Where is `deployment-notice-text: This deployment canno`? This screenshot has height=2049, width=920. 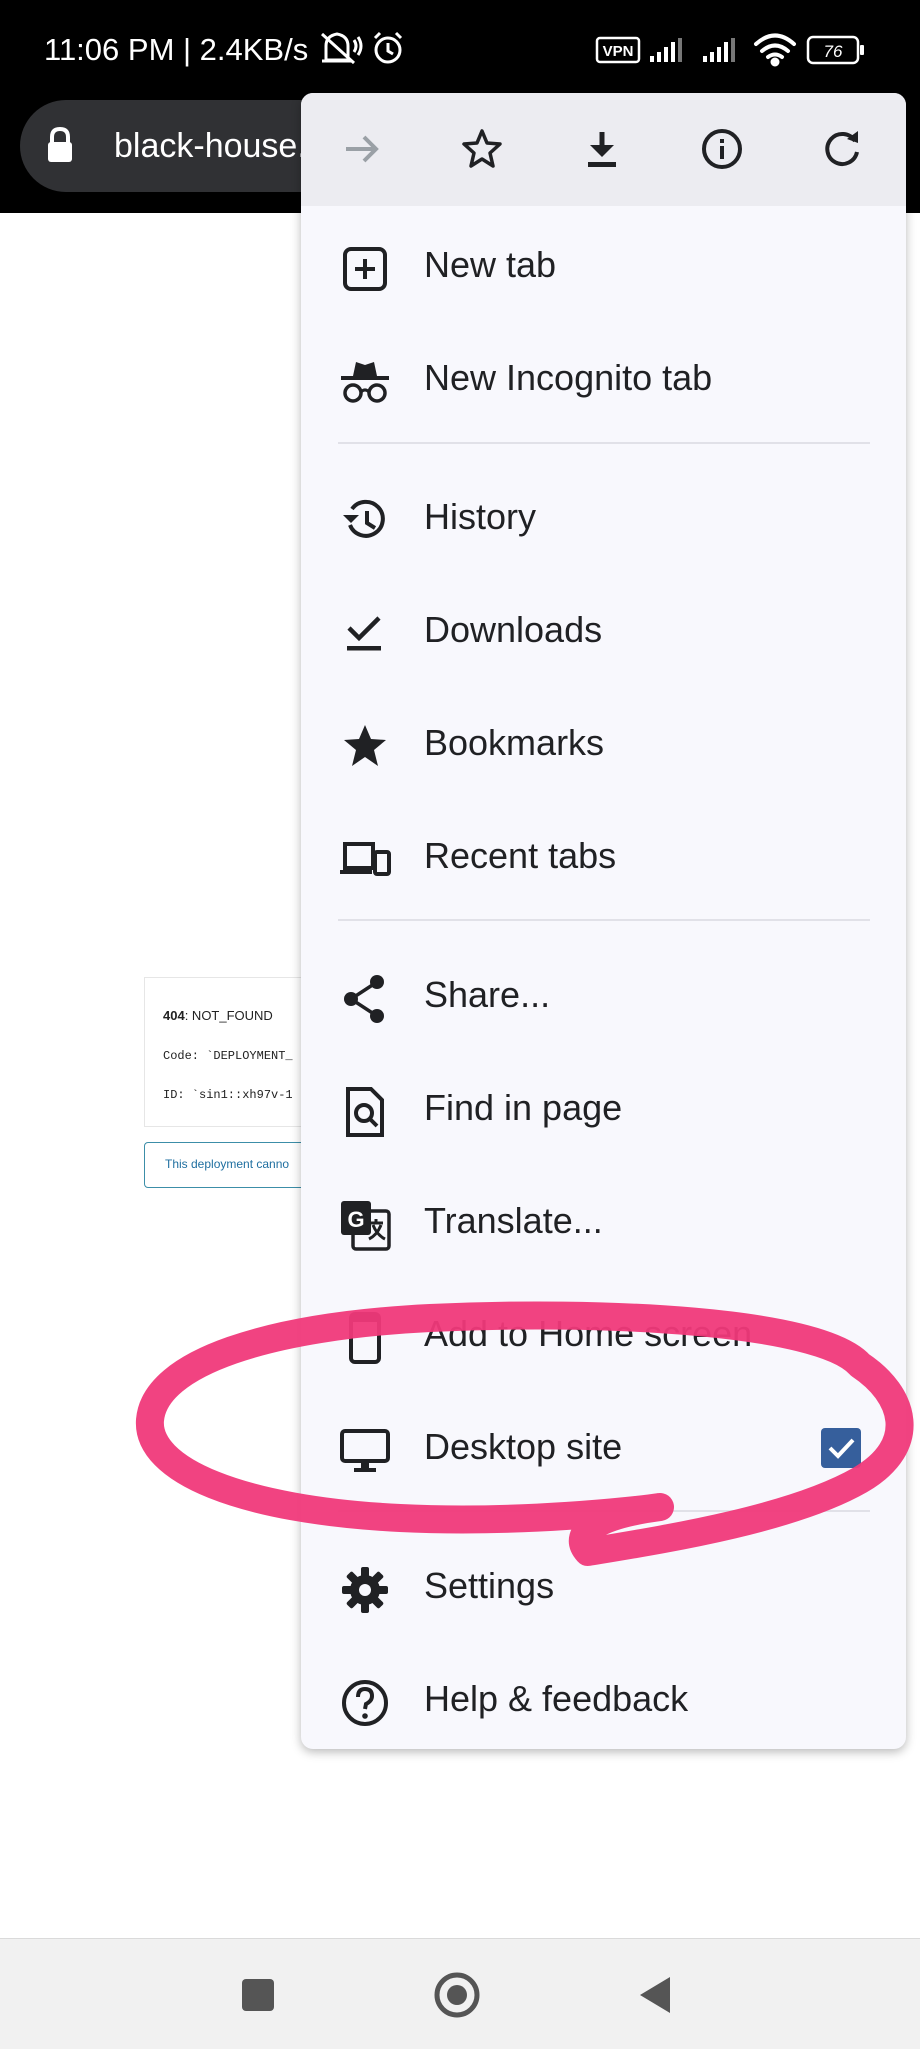
deployment-notice-text: This deployment canno is located at coordinates (227, 1164).